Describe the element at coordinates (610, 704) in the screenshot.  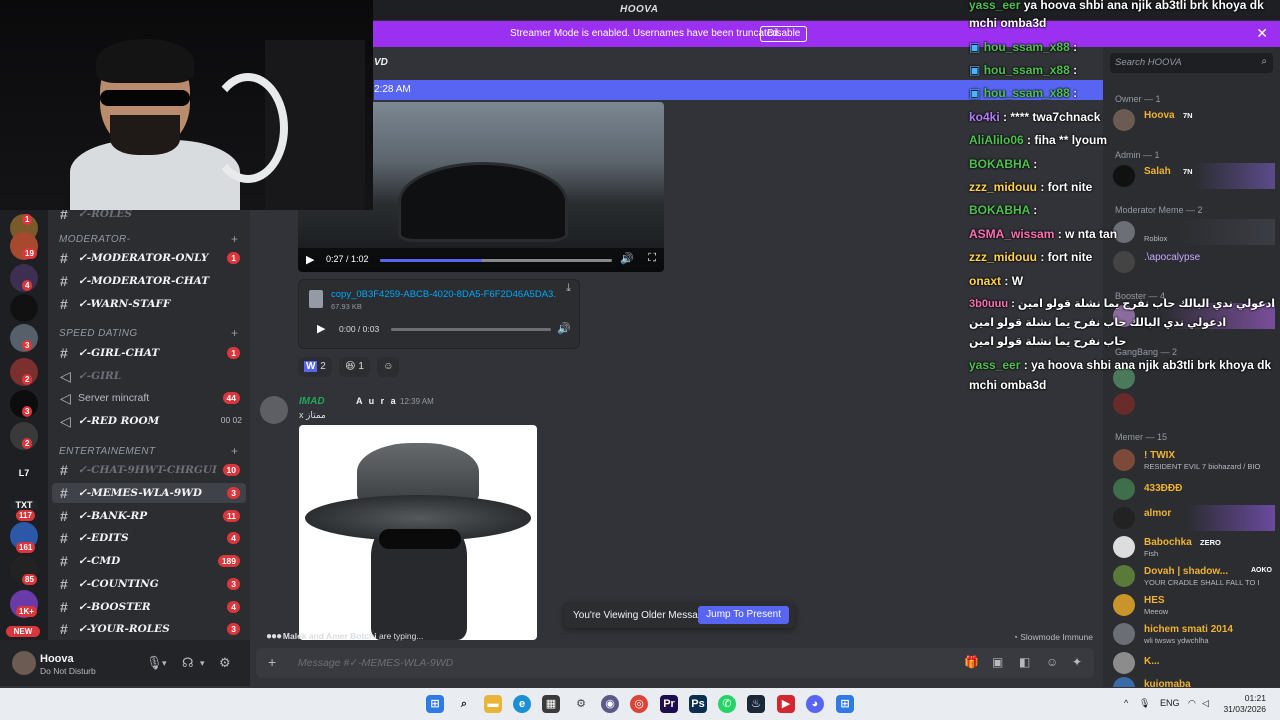
I see `app-icon: ◉` at that location.